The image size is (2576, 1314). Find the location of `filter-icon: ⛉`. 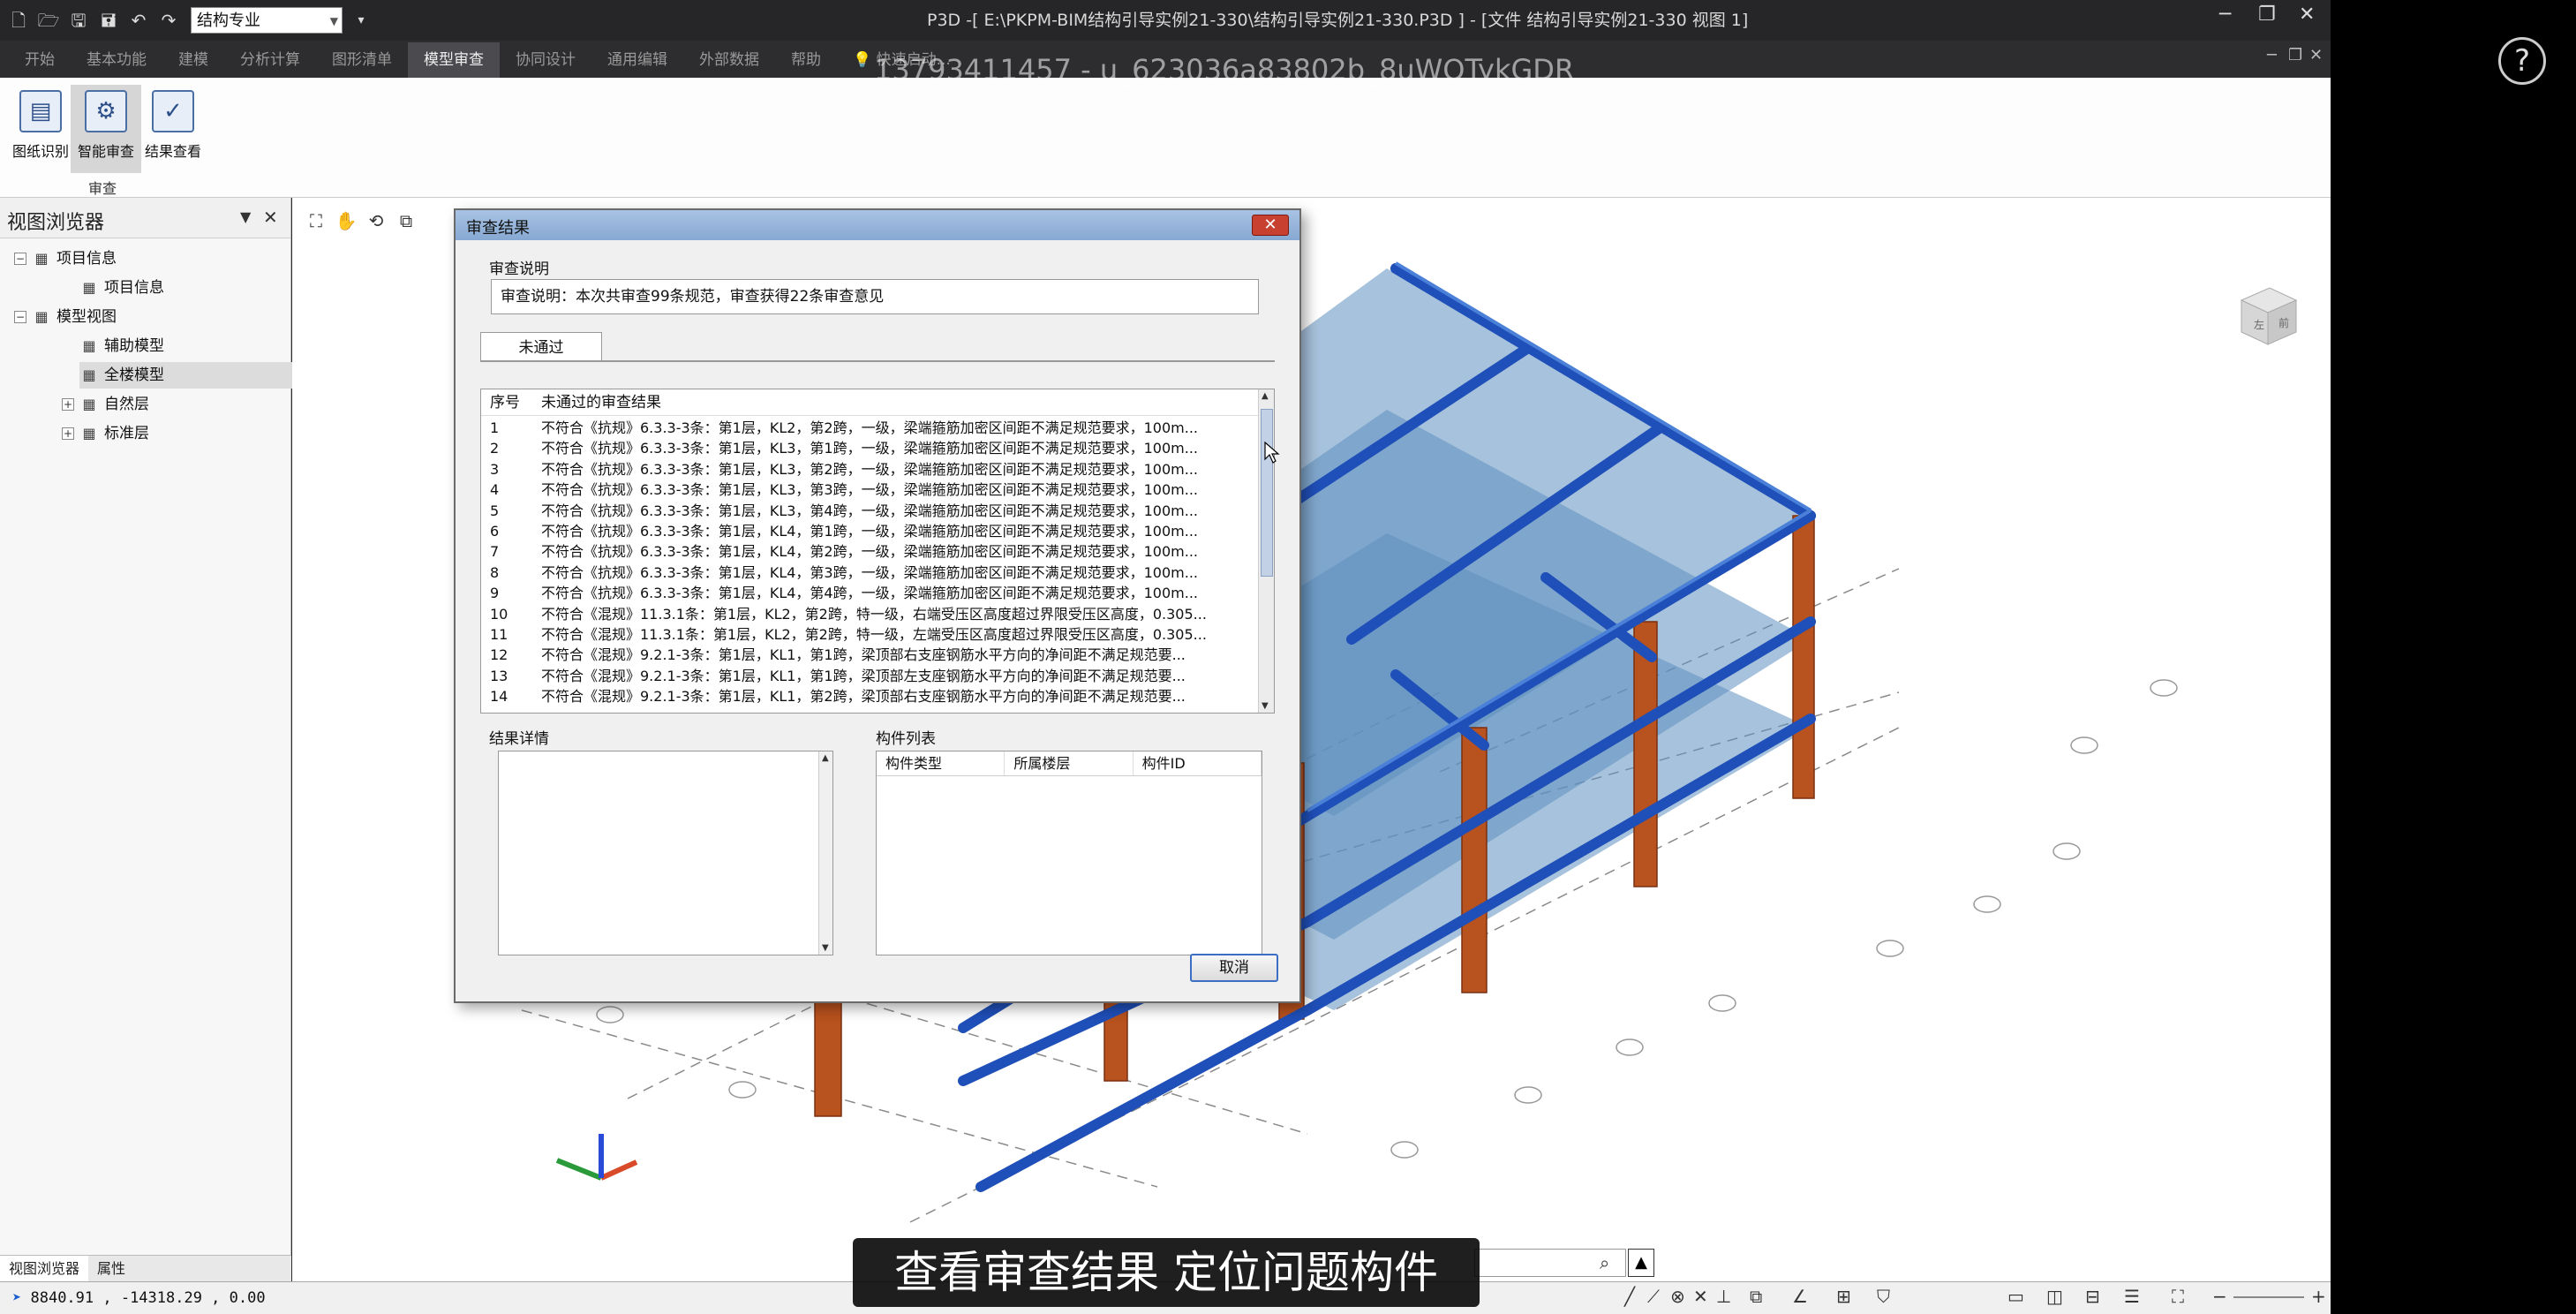

filter-icon: ⛉ is located at coordinates (1884, 1296).